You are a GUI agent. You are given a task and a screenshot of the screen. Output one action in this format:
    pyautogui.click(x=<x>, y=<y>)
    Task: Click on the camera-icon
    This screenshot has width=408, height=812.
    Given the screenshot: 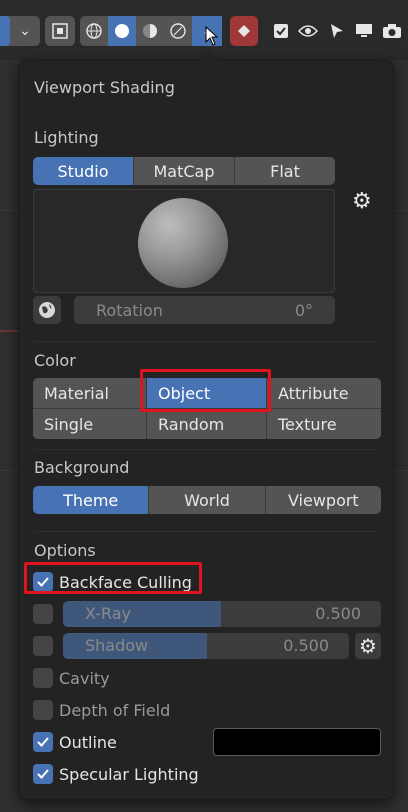 What is the action you would take?
    pyautogui.click(x=392, y=31)
    